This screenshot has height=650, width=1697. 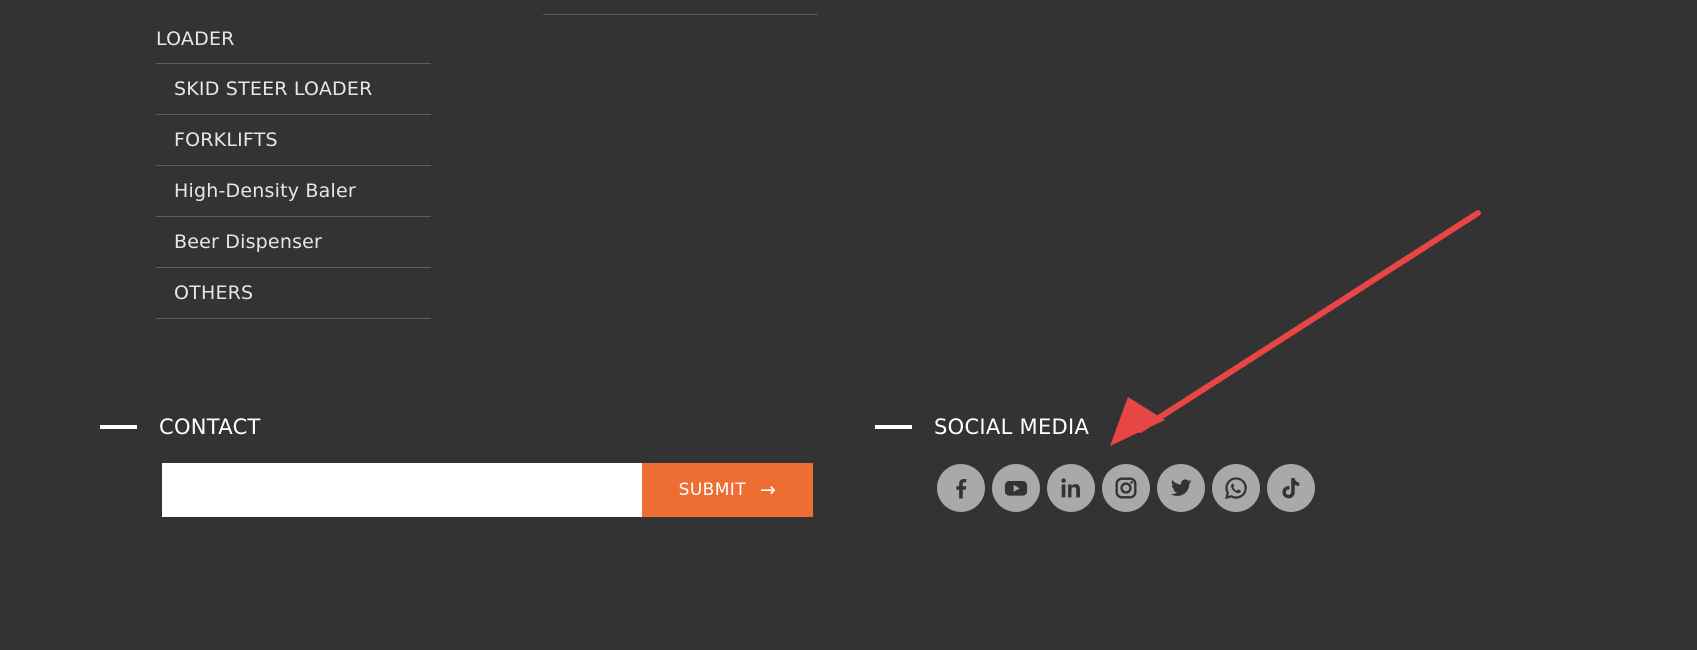 What do you see at coordinates (293, 140) in the screenshot?
I see `menu-item-forklifts: FORKLIFTS` at bounding box center [293, 140].